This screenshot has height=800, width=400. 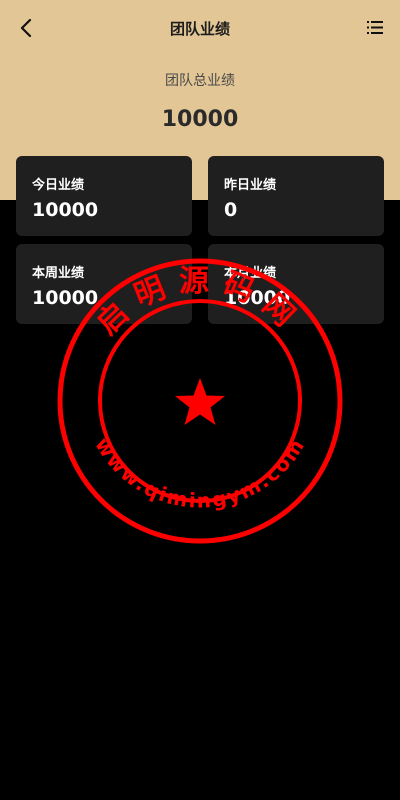 I want to click on list-menu-icon, so click(x=375, y=27).